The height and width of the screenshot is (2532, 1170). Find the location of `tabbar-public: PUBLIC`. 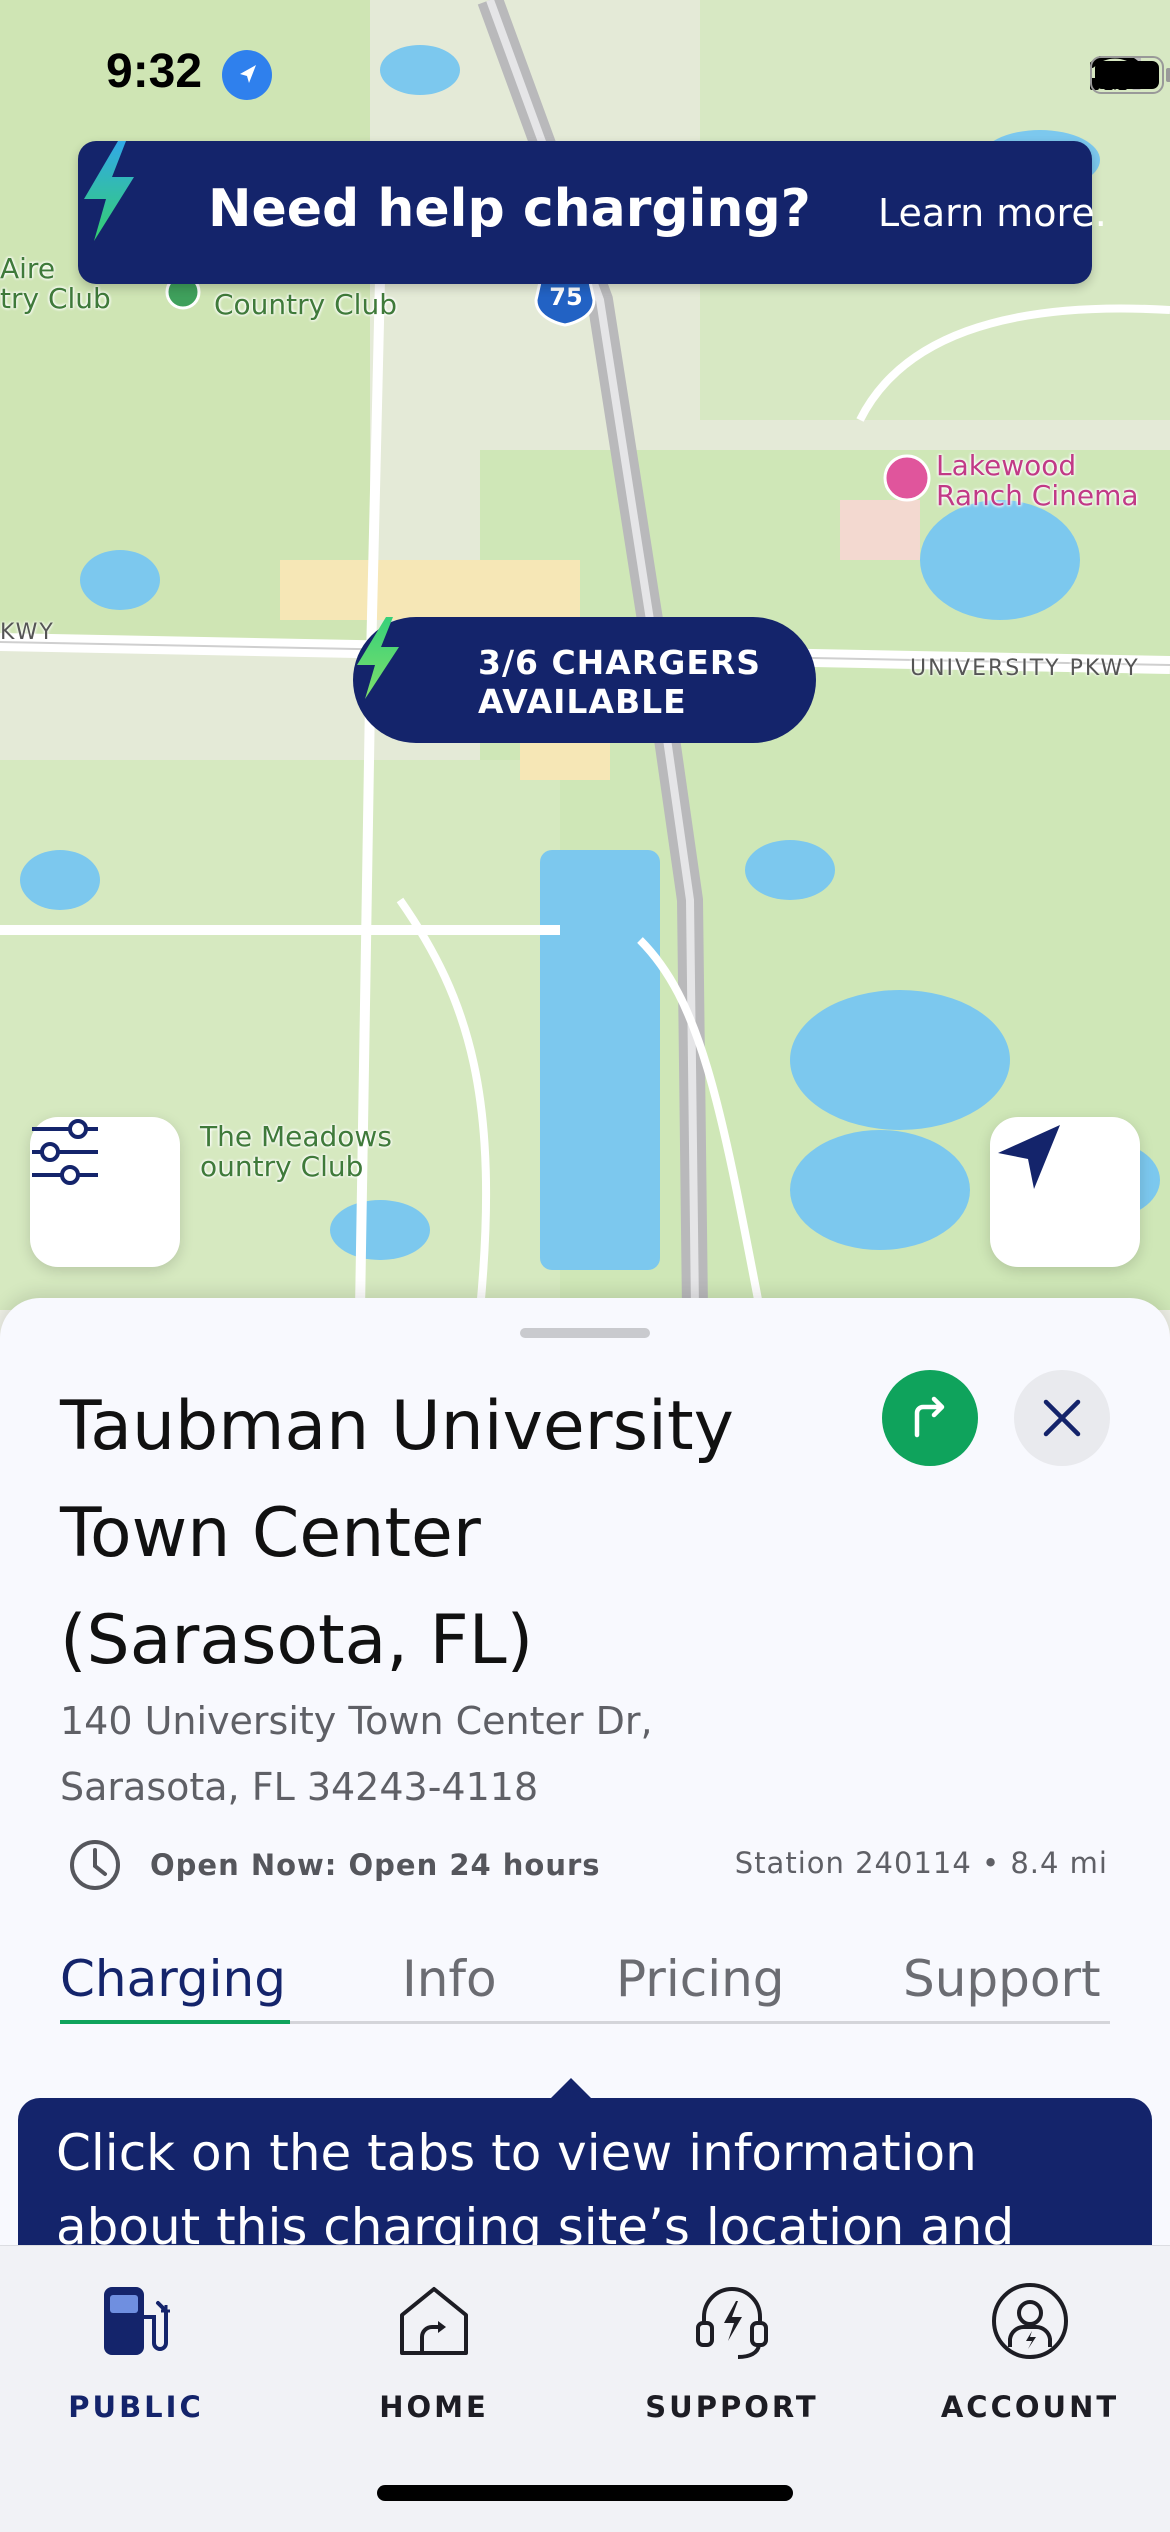

tabbar-public: PUBLIC is located at coordinates (136, 2350).